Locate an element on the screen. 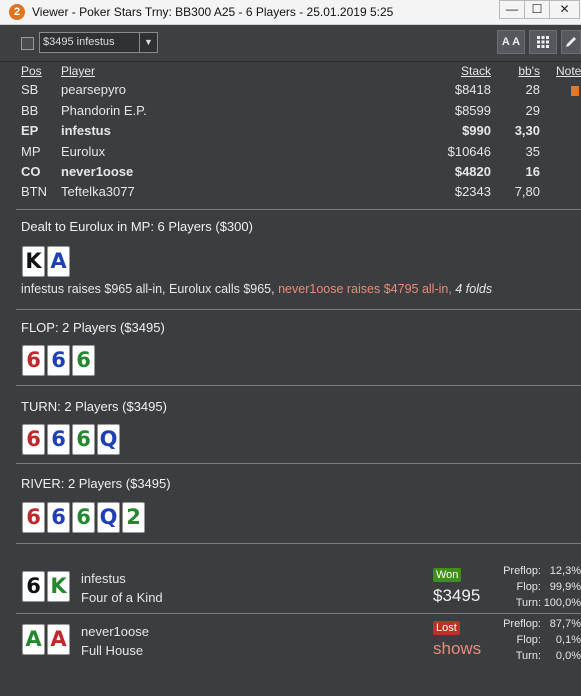 Image resolution: width=581 pixels, height=696 pixels. chevron-down-icon: ▼ is located at coordinates (148, 42).